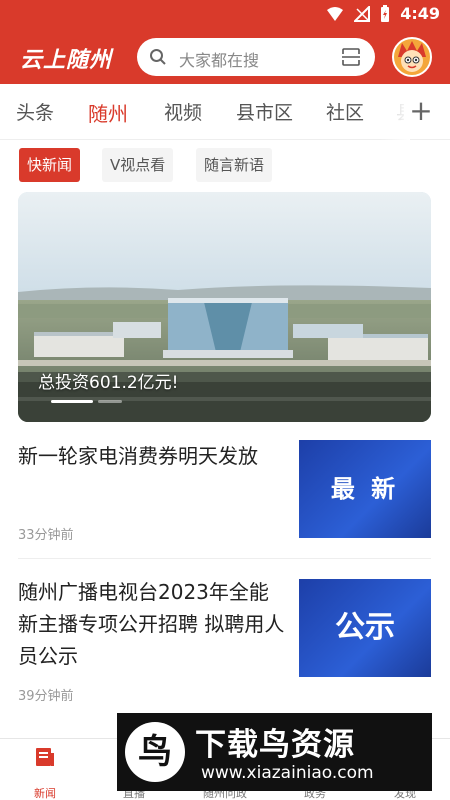  I want to click on user-avatar, so click(412, 57).